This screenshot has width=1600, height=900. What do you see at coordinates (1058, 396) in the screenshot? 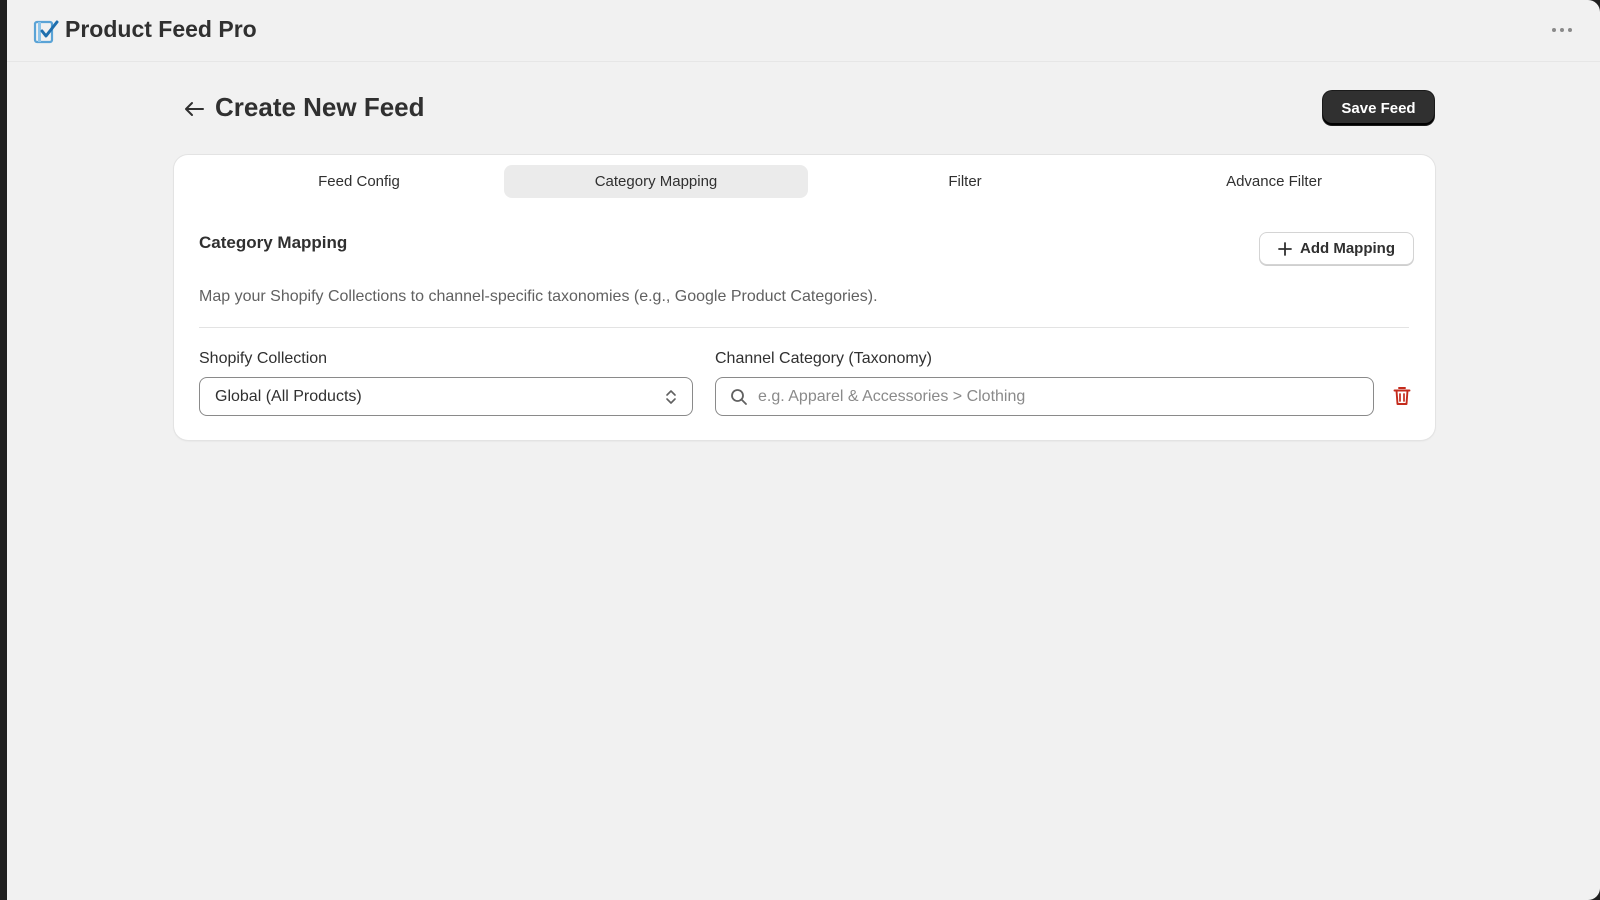
I see `category-search-input` at bounding box center [1058, 396].